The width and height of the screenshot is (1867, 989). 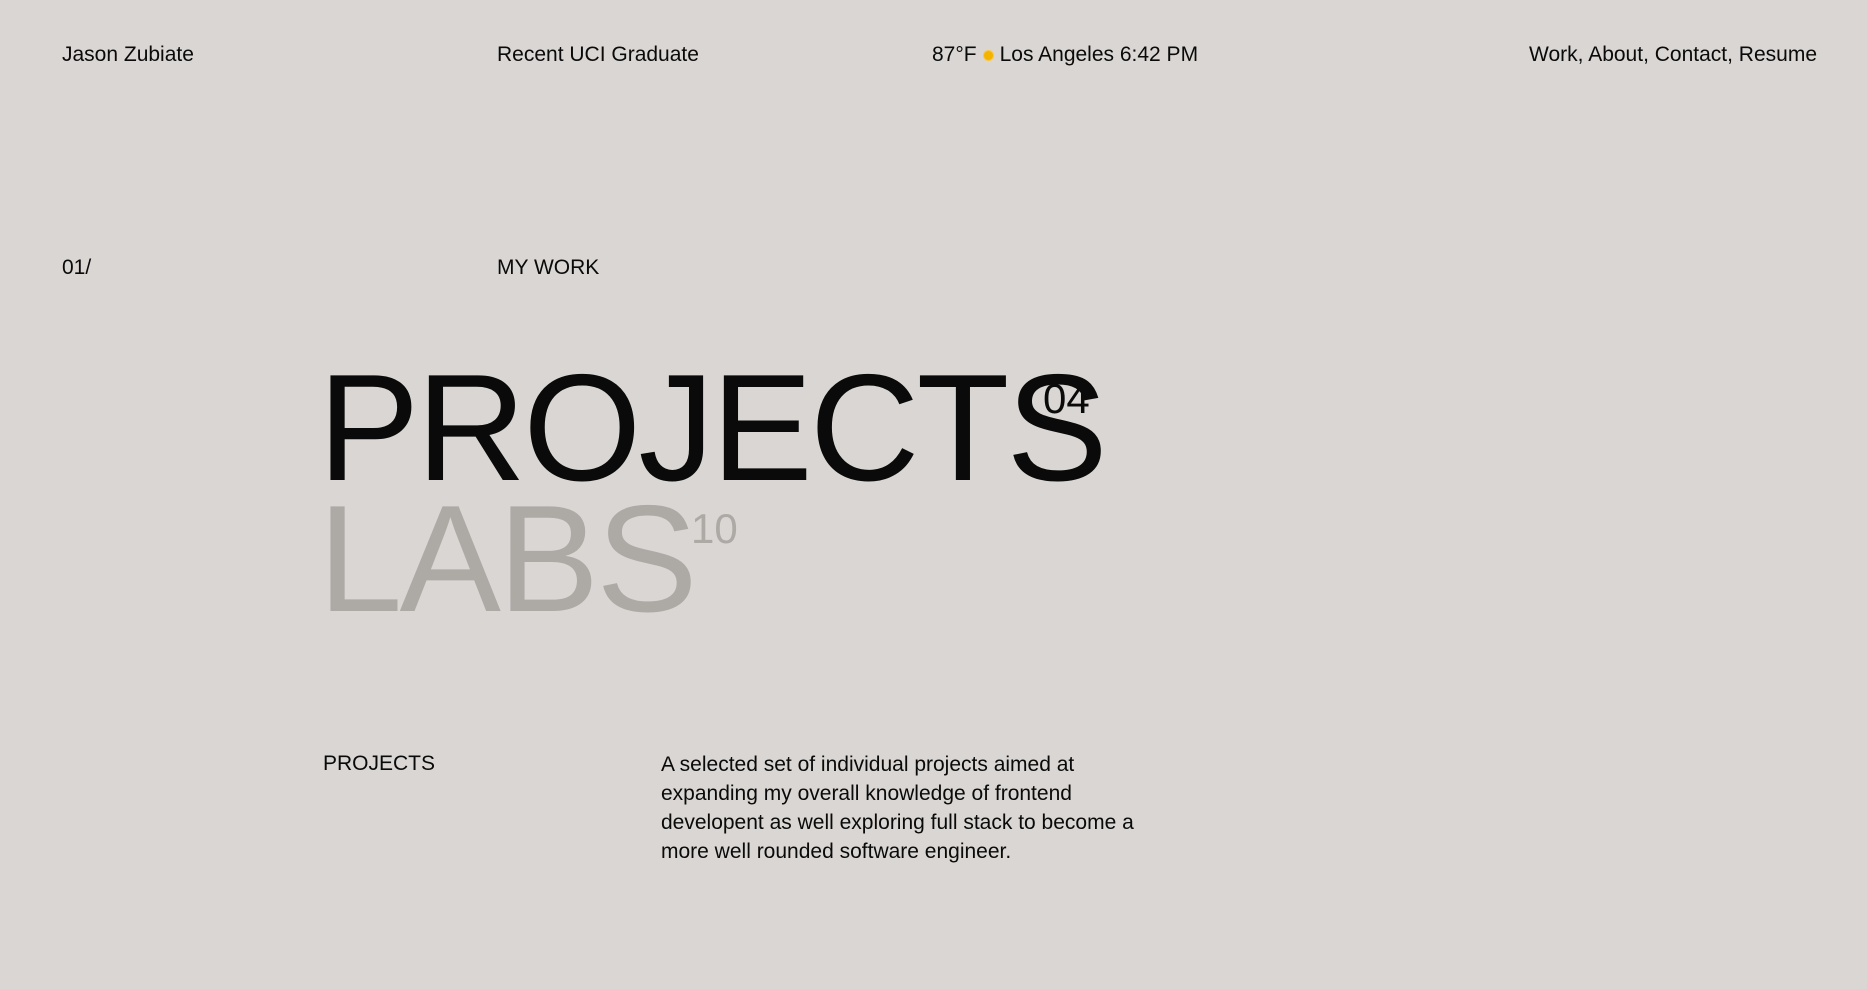 I want to click on detail-label: PROJECTS, so click(x=379, y=763).